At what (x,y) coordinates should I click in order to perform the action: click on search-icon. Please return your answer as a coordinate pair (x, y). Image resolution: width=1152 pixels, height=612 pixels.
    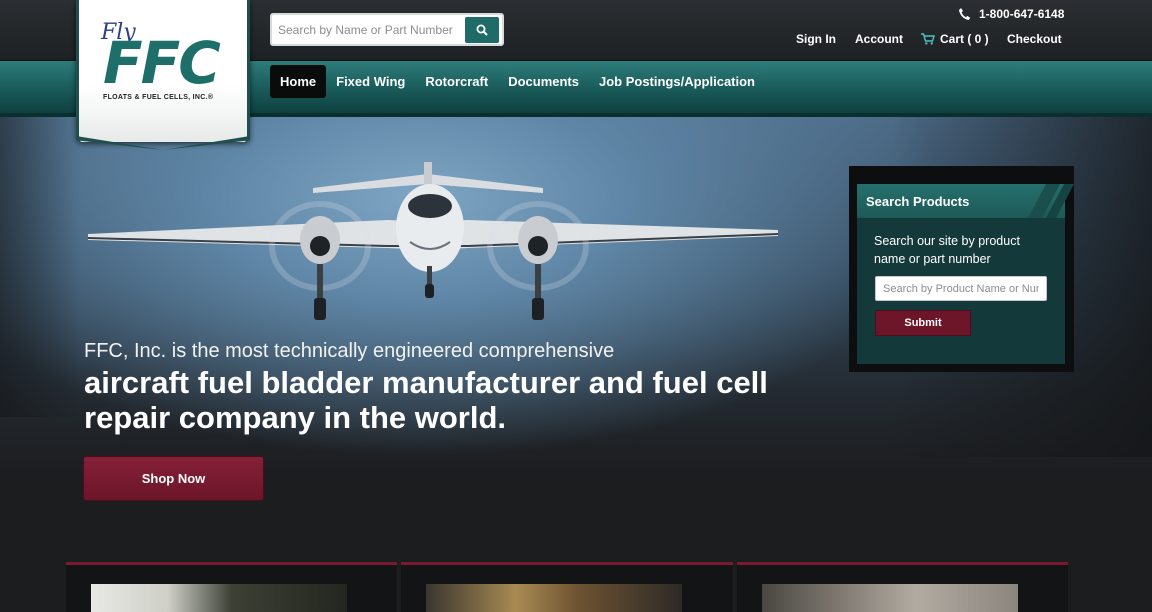
    Looking at the image, I should click on (482, 30).